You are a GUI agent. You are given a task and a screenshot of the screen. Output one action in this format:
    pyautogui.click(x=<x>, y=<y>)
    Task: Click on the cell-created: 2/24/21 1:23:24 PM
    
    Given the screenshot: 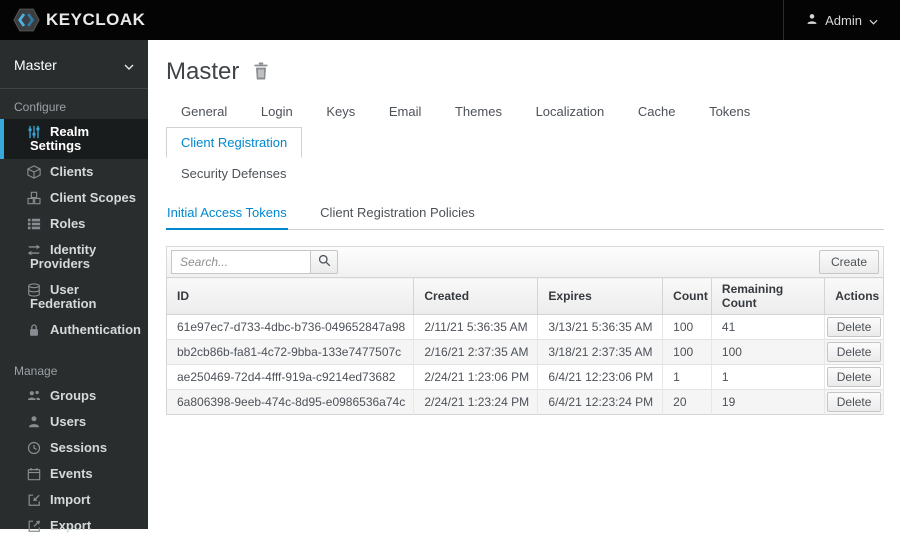 What is the action you would take?
    pyautogui.click(x=476, y=402)
    